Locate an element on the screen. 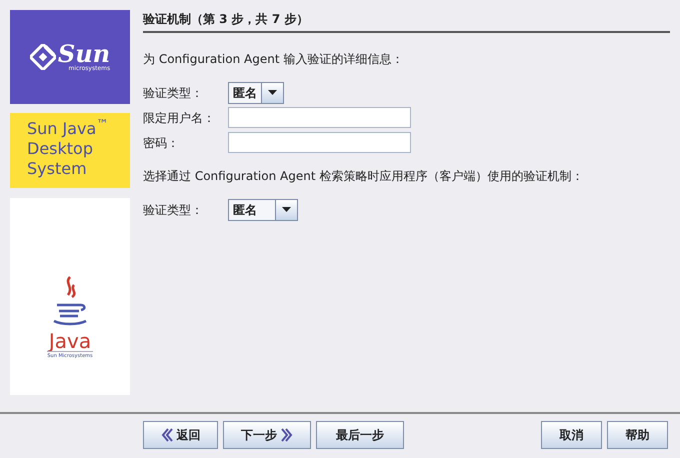  instruction-text: 为 Configuration Agent 输入验证的详细信息： is located at coordinates (273, 59).